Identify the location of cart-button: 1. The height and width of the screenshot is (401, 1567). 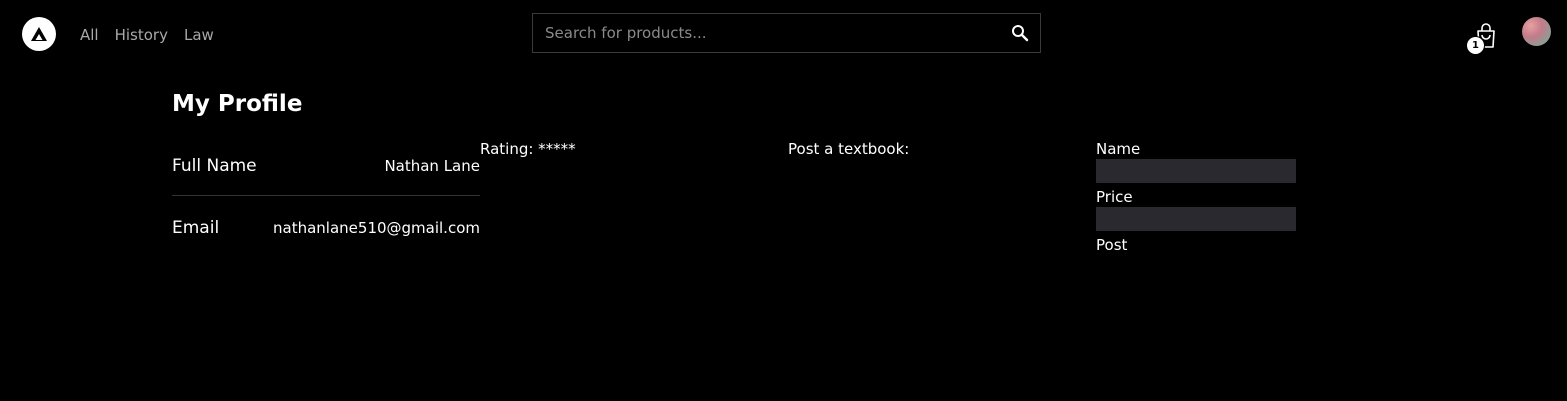
(1483, 38).